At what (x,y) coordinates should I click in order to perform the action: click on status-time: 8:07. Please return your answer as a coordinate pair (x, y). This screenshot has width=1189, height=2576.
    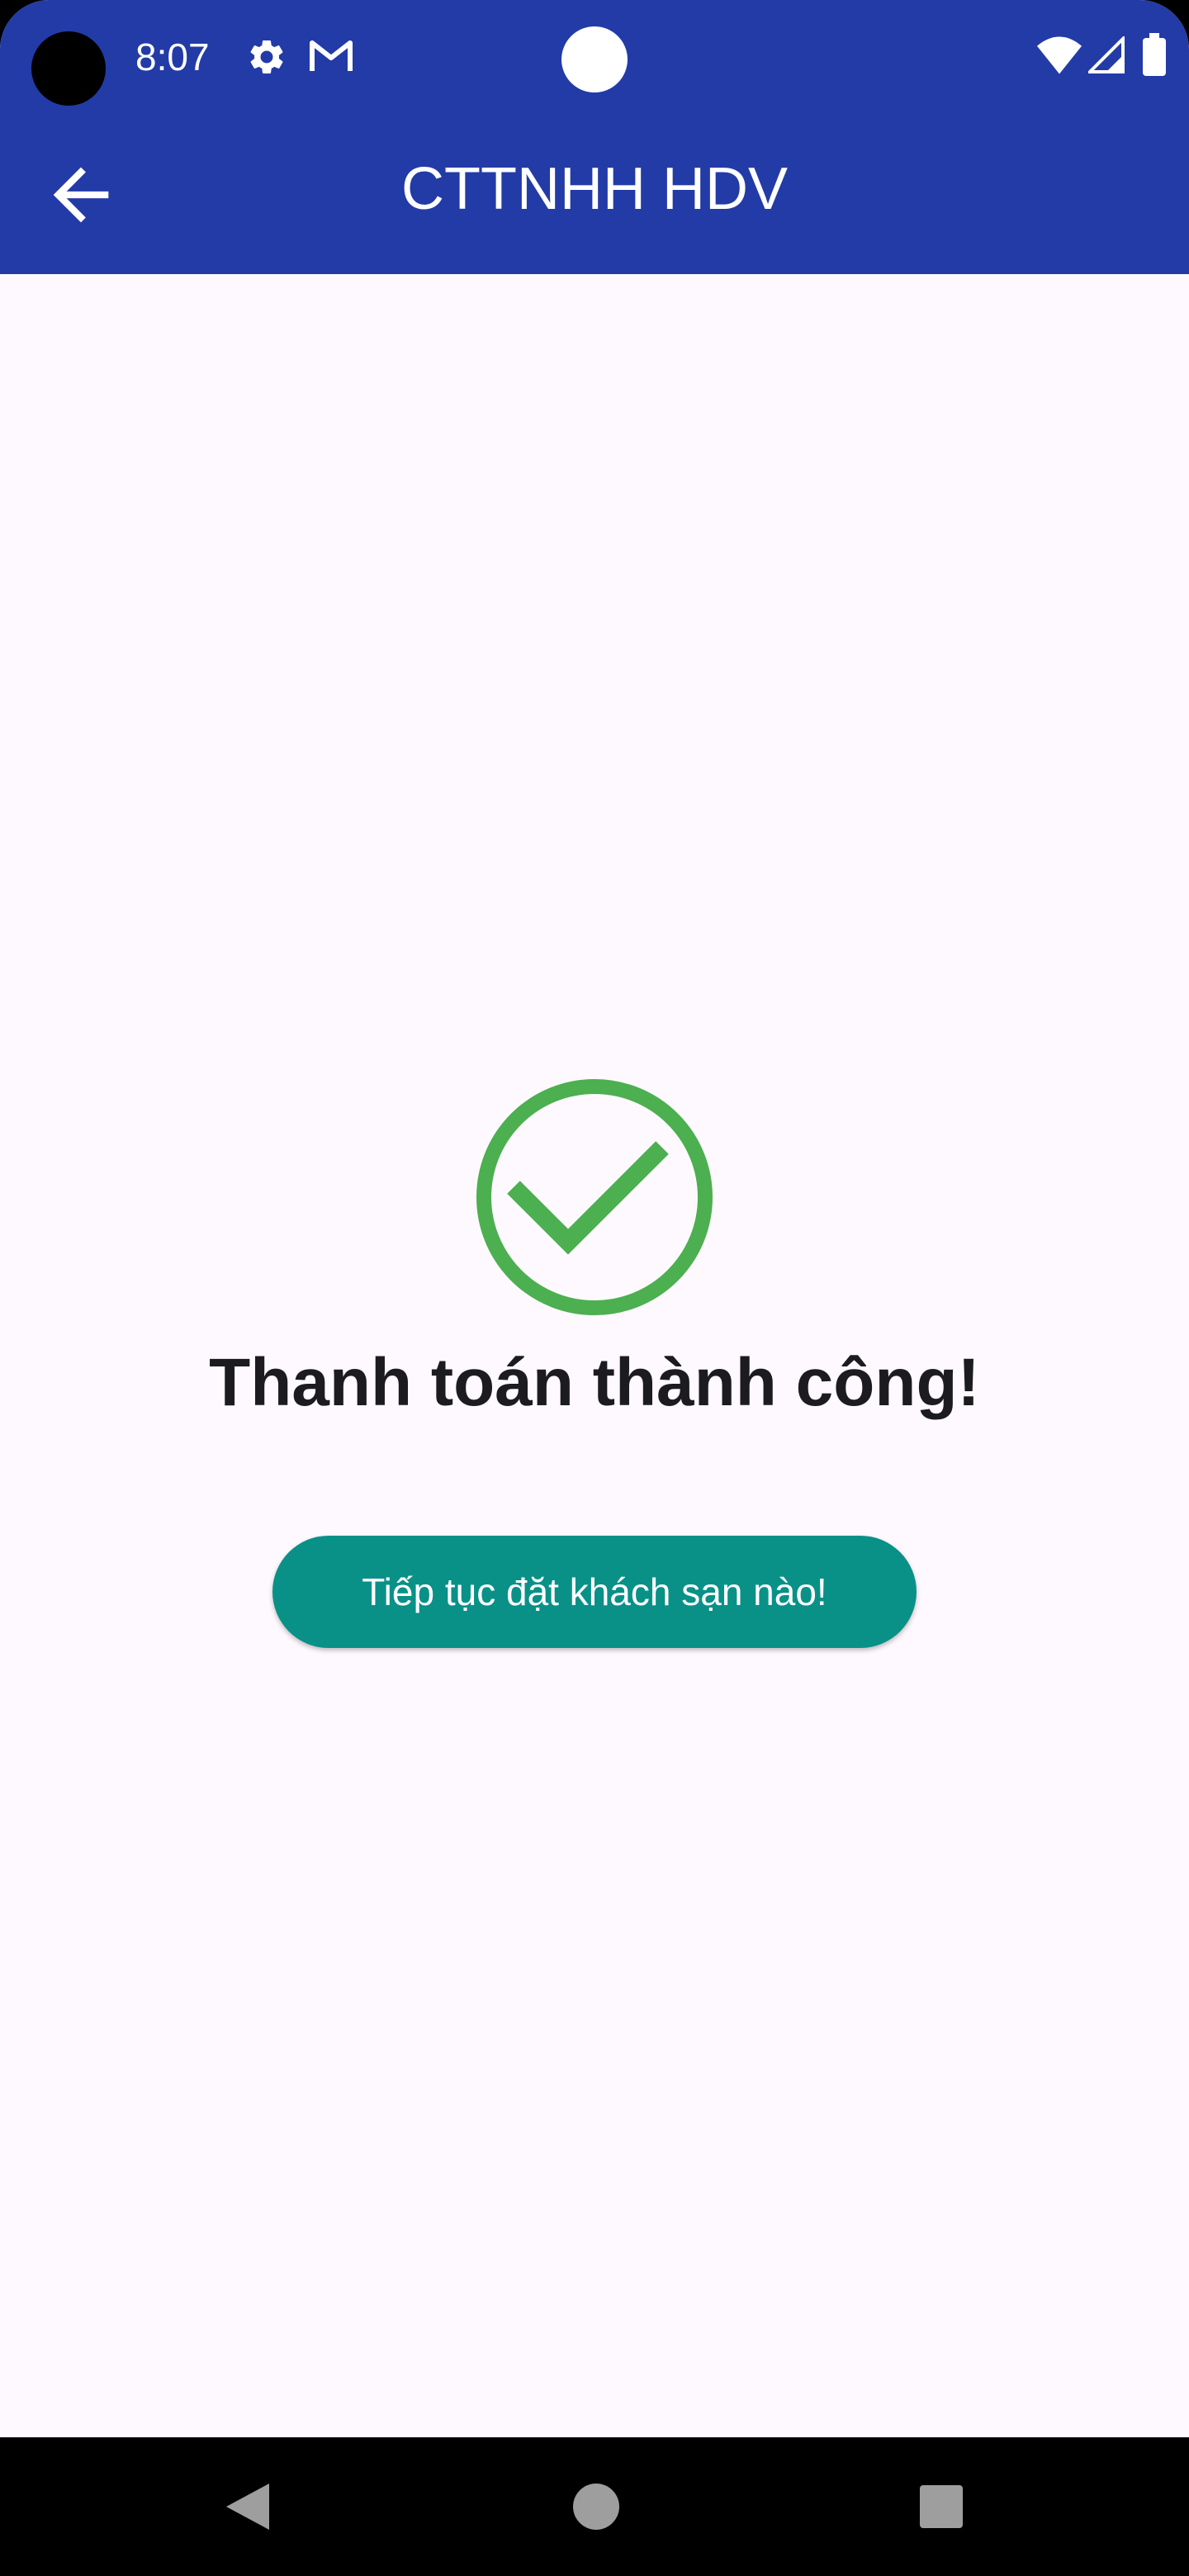
    Looking at the image, I should click on (172, 57).